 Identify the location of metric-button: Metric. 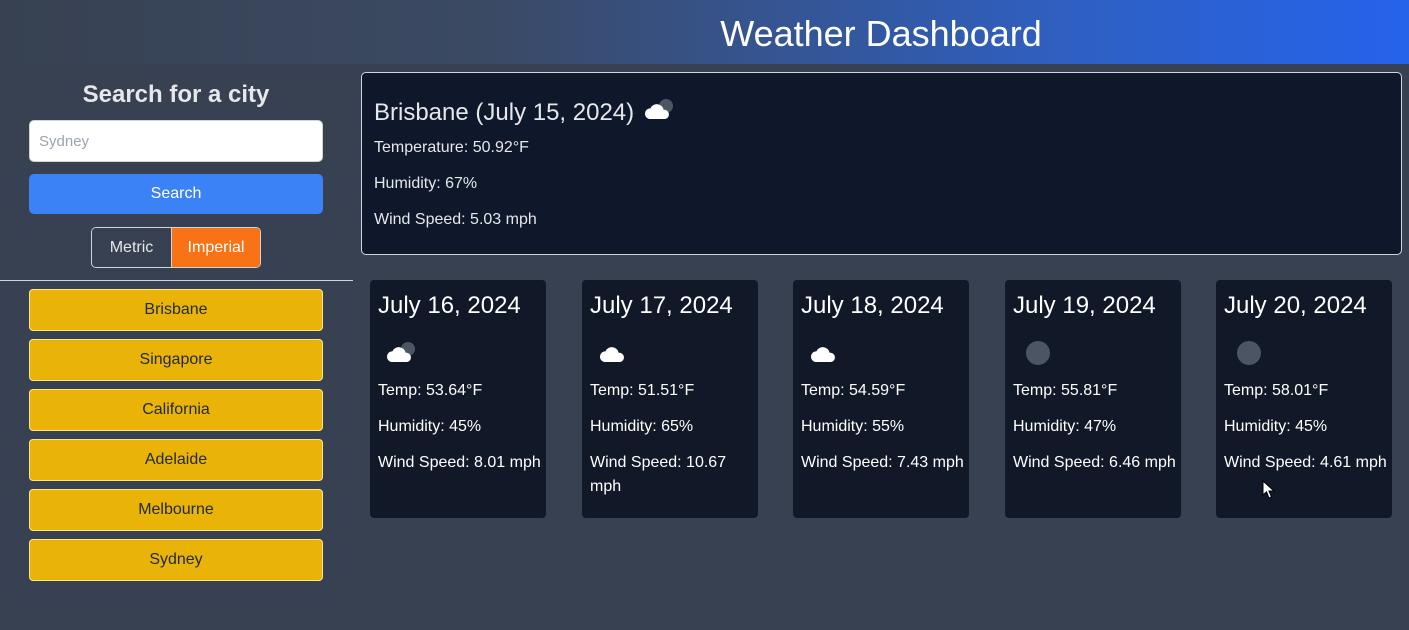
(131, 247).